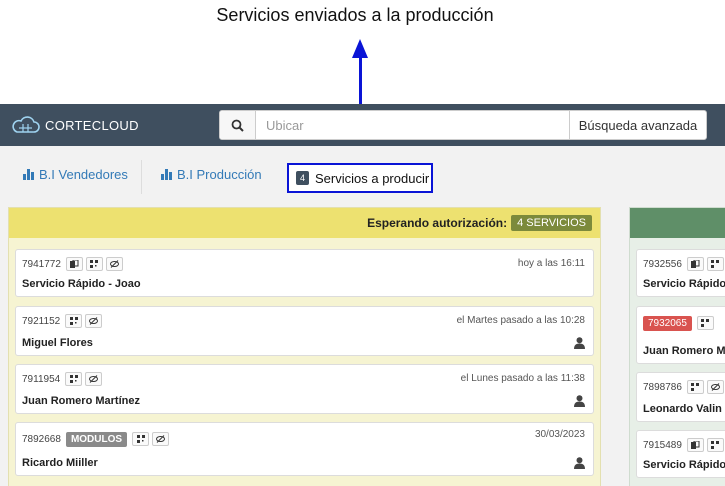 This screenshot has height=486, width=725. Describe the element at coordinates (667, 323) in the screenshot. I see `card-id-red-badge: 7932065` at that location.